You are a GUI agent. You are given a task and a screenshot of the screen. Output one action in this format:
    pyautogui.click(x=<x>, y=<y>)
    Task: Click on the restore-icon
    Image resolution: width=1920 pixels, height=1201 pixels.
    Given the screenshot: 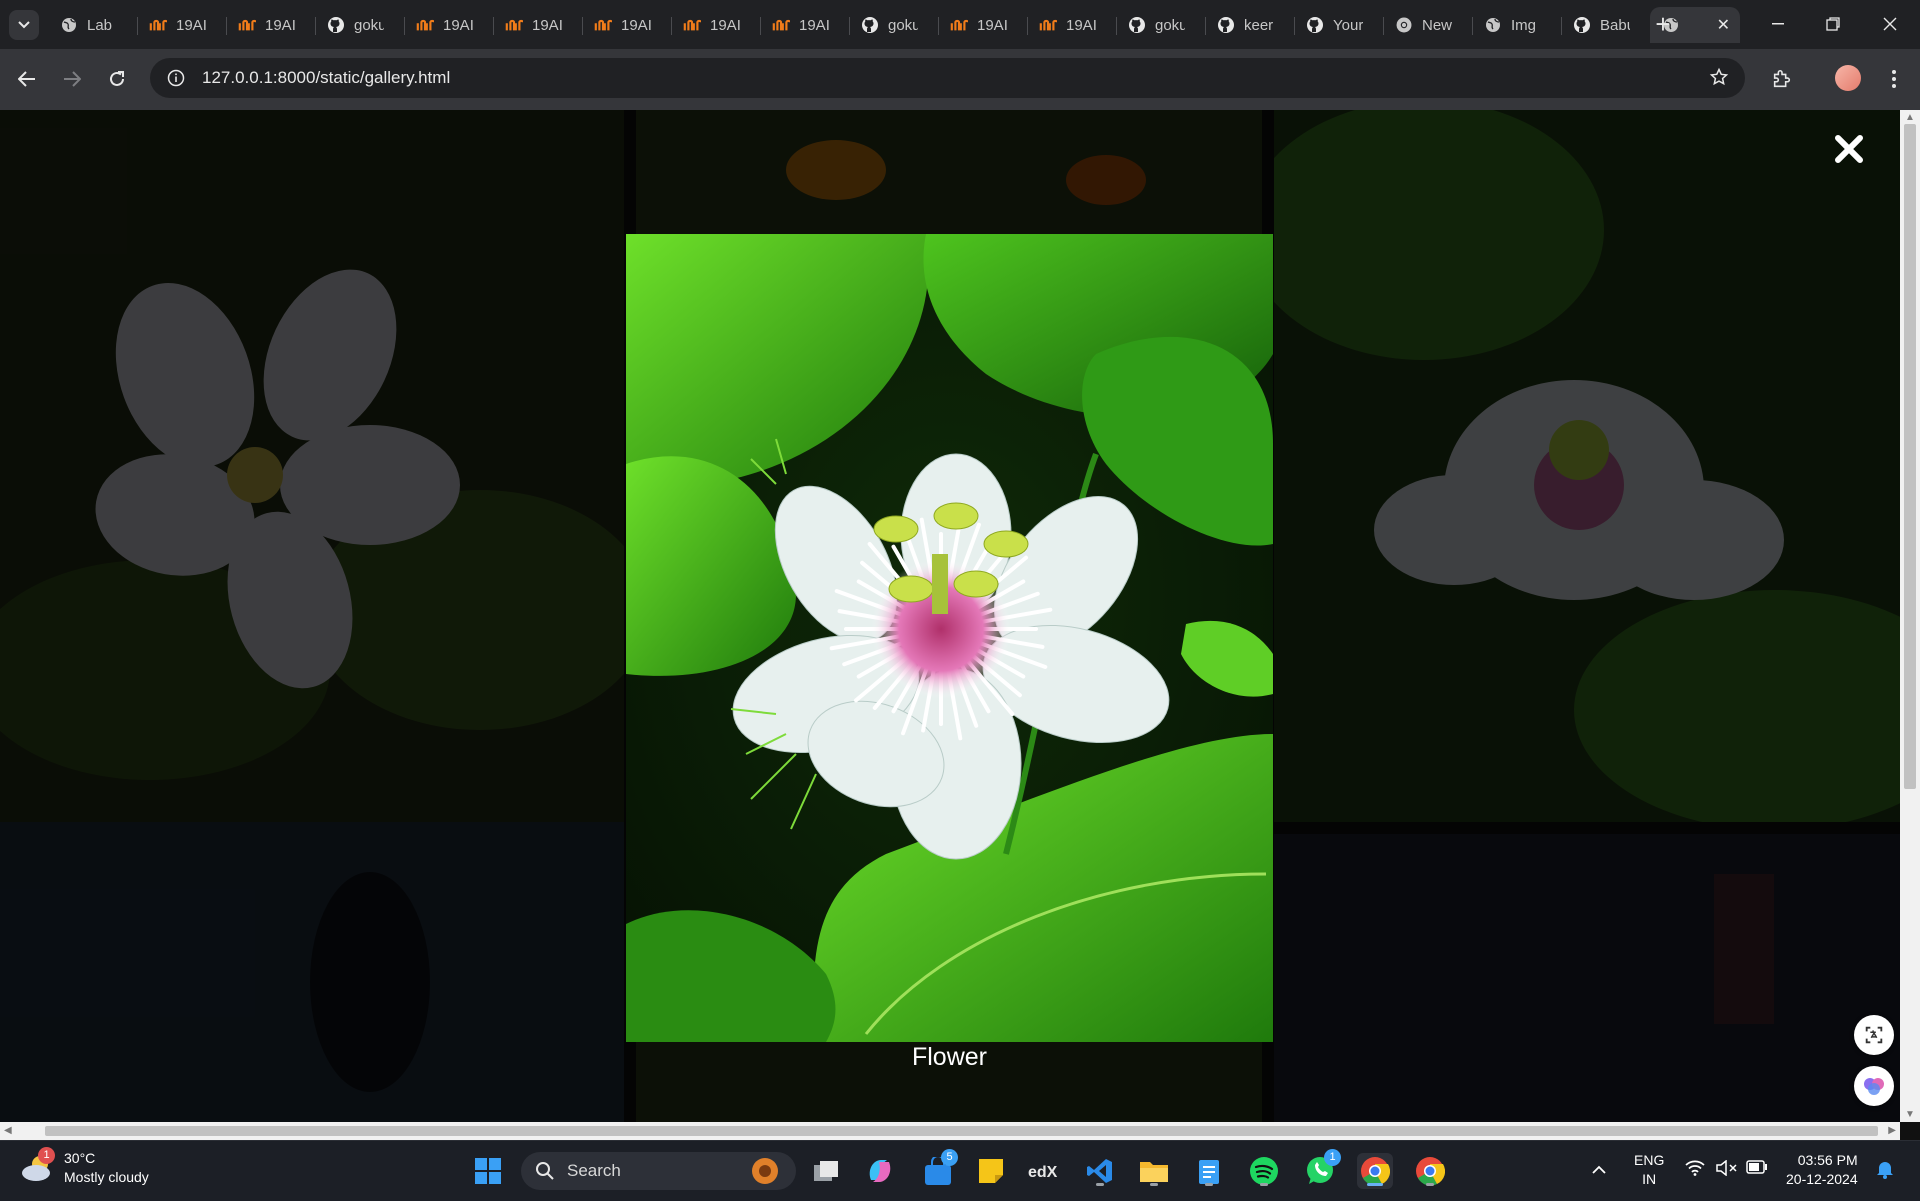 What is the action you would take?
    pyautogui.click(x=1833, y=24)
    